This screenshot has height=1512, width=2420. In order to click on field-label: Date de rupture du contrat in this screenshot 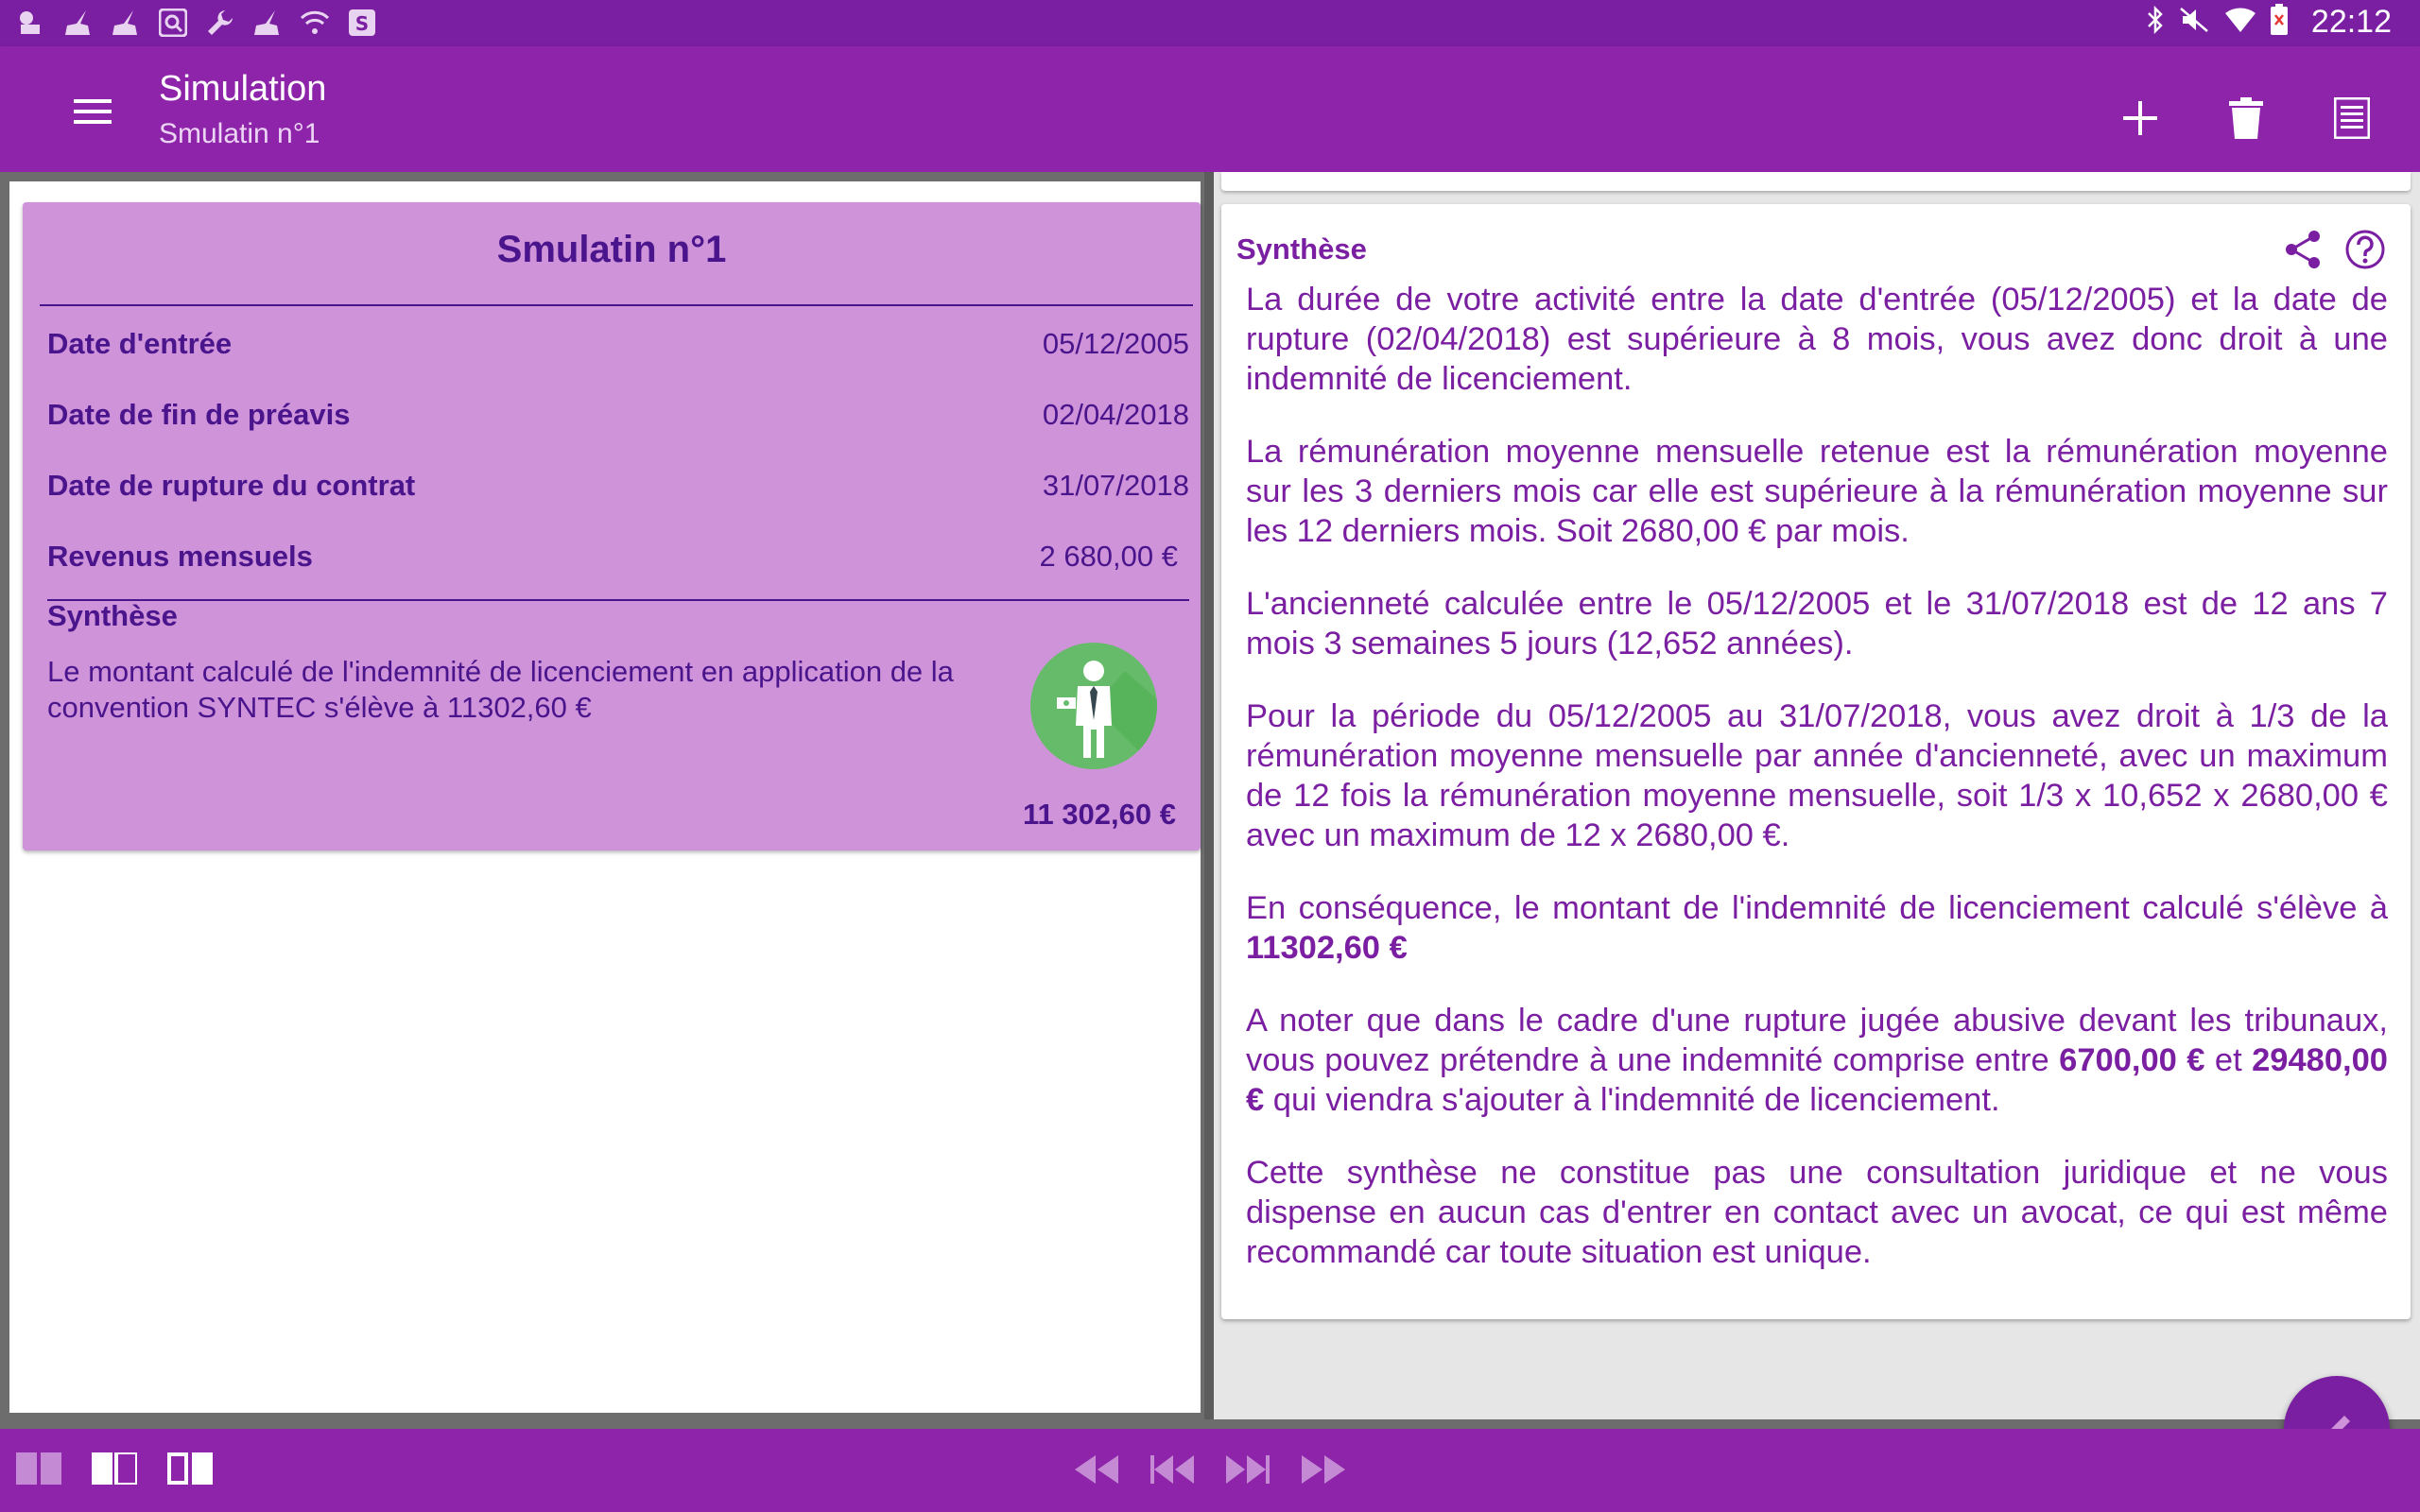, I will do `click(231, 485)`.